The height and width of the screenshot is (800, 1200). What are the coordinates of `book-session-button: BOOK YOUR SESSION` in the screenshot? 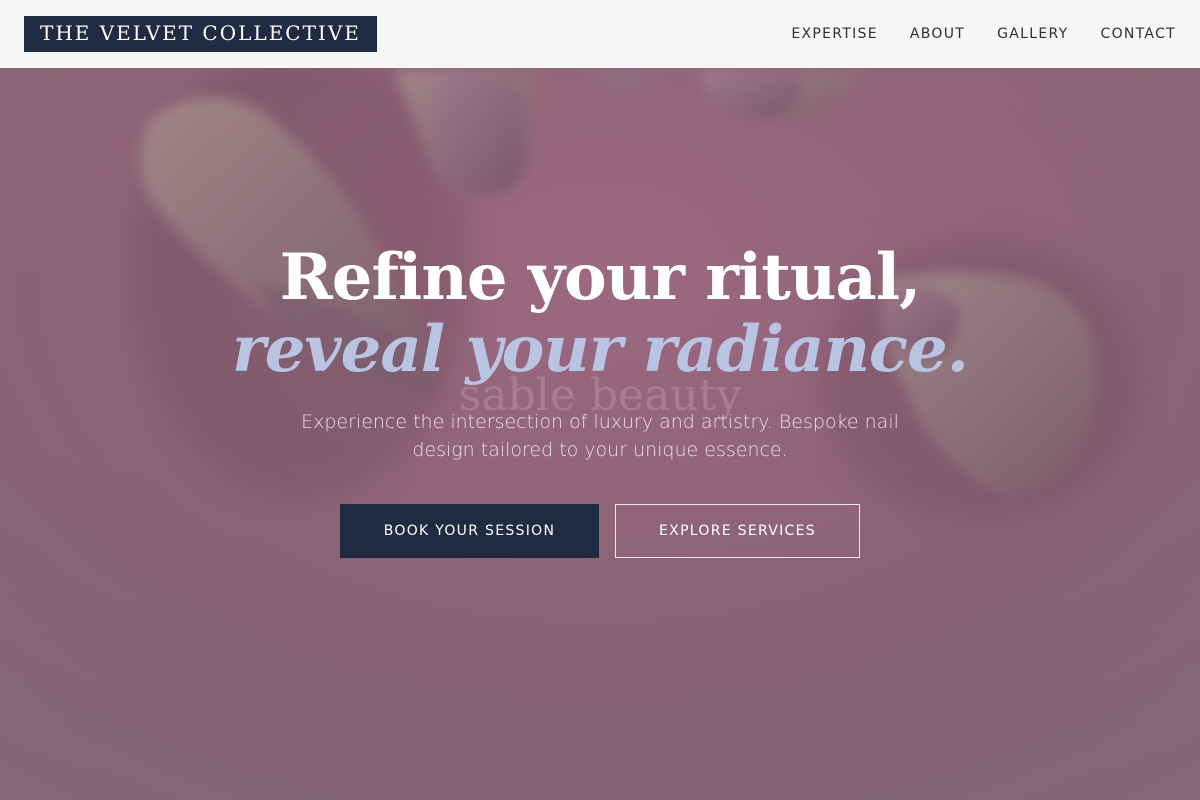 It's located at (469, 531).